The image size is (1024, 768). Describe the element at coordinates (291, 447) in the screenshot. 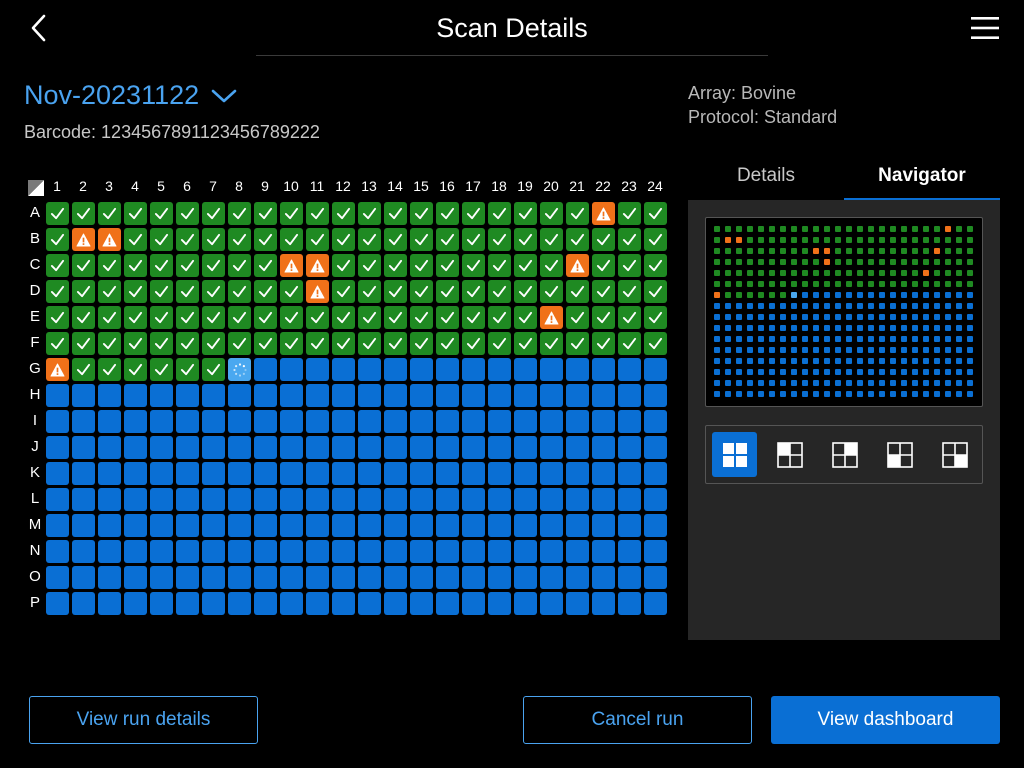

I see `well-J10` at that location.